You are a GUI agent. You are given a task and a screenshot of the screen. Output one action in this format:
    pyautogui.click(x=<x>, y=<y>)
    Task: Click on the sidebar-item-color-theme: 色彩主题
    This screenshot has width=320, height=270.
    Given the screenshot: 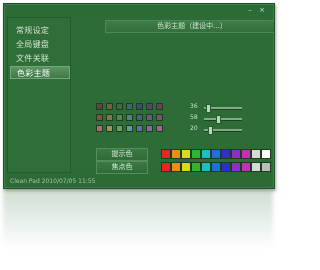 What is the action you would take?
    pyautogui.click(x=40, y=72)
    